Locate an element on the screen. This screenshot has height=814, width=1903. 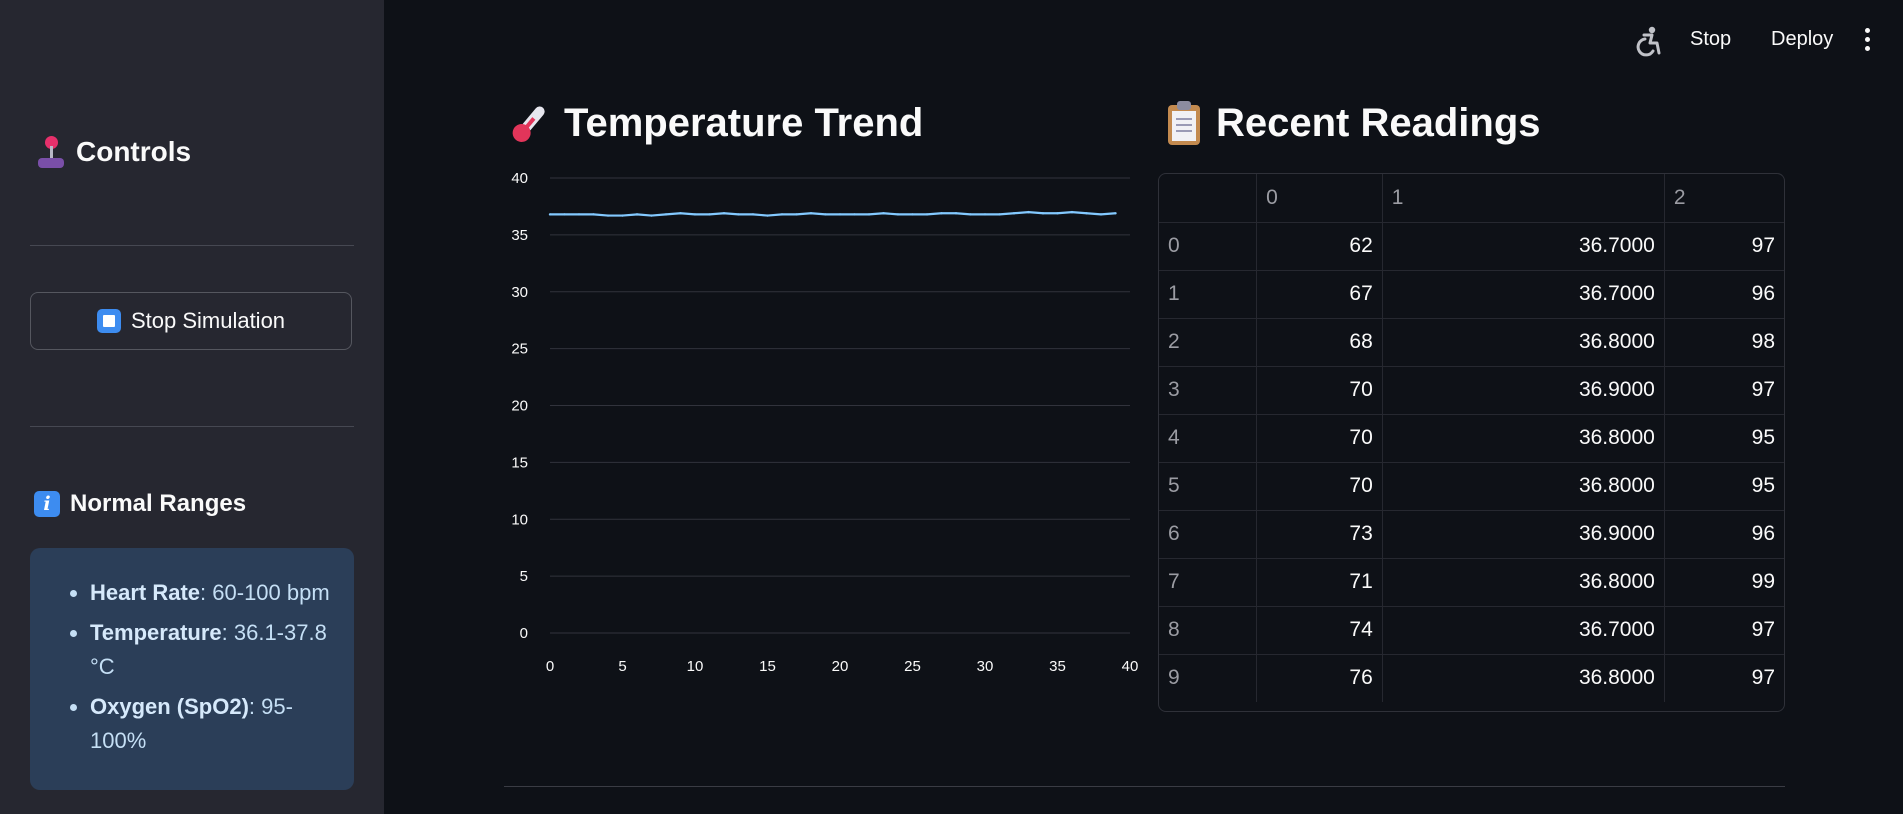
table-row: 8 74 36.7000 97 is located at coordinates (1471, 630).